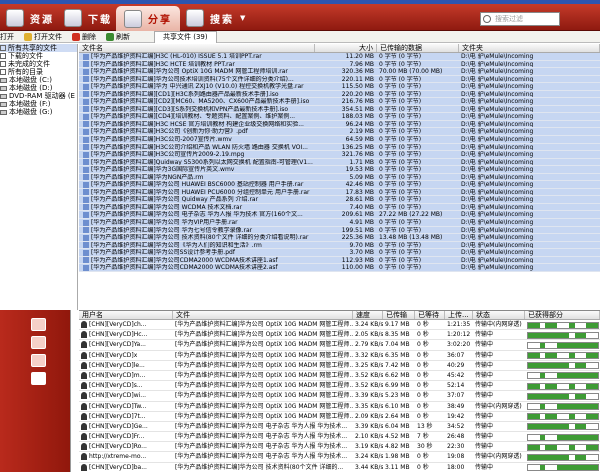 Image resolution: width=600 pixels, height=472 pixels. What do you see at coordinates (86, 109) in the screenshot?
I see `file-icon` at bounding box center [86, 109].